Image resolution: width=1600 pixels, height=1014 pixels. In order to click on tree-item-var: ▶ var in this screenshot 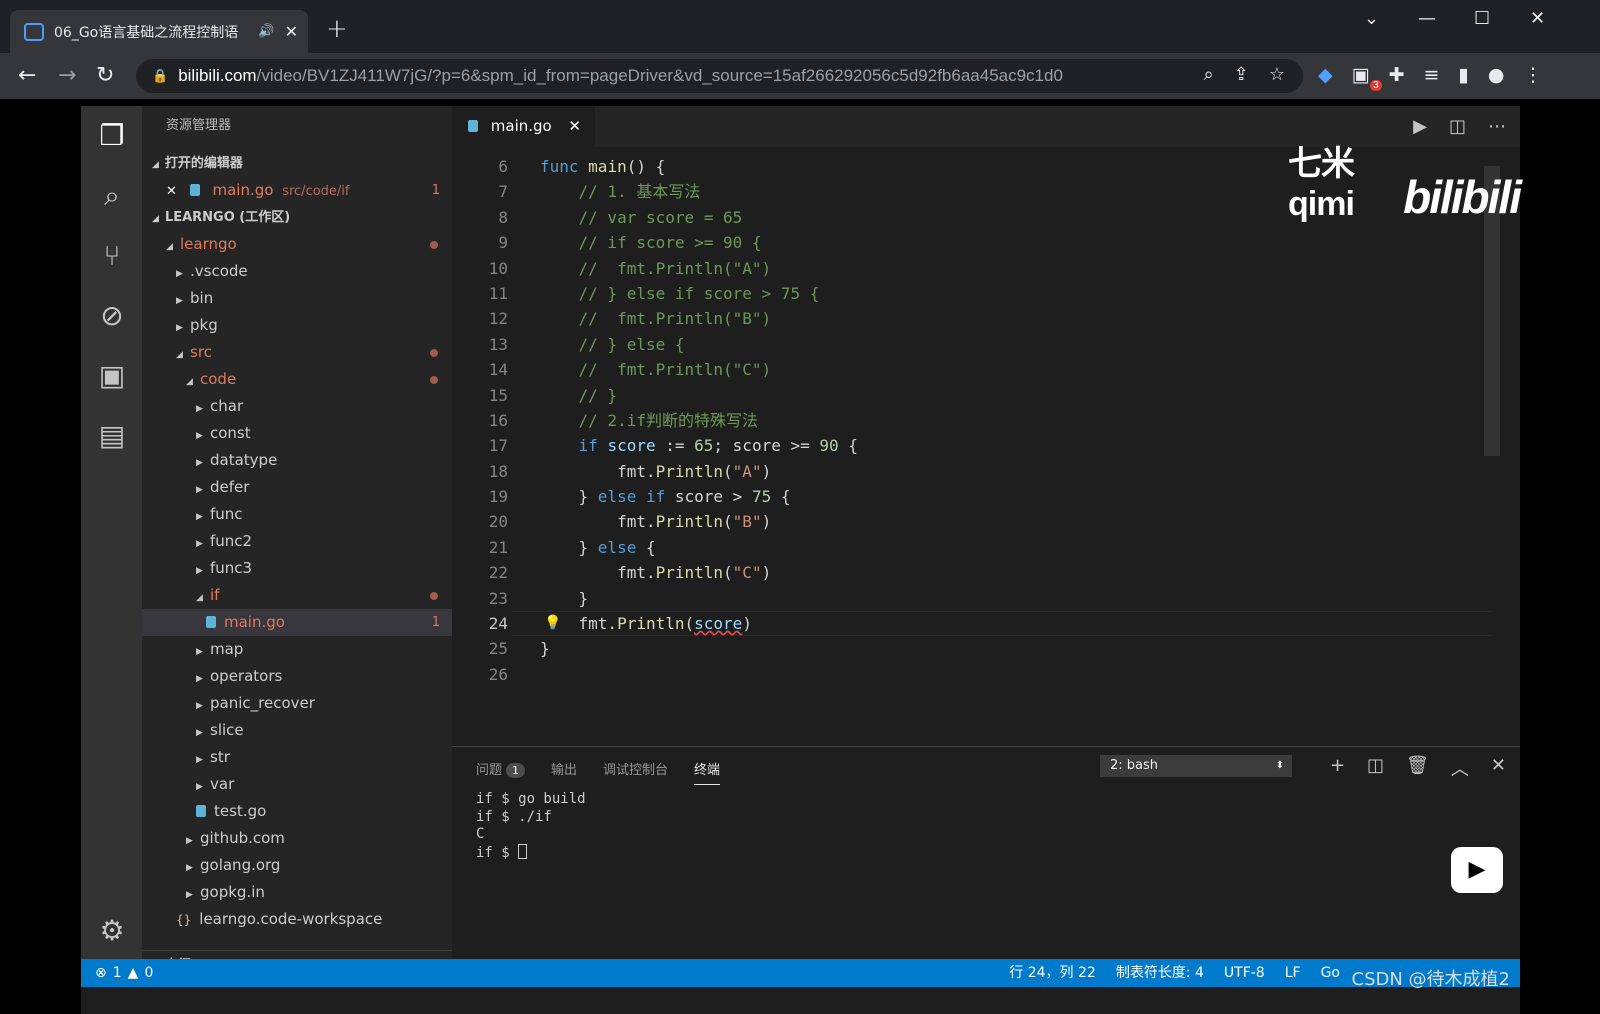, I will do `click(297, 784)`.